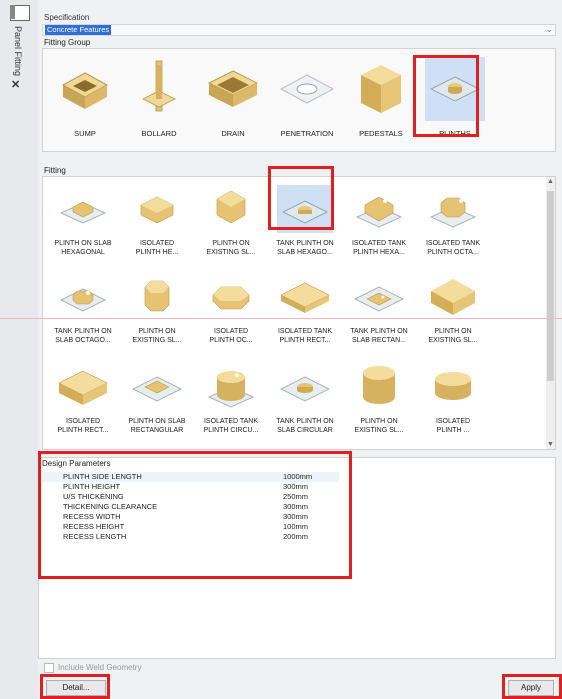 The height and width of the screenshot is (699, 562). What do you see at coordinates (305, 297) in the screenshot?
I see `isolated-tank-plinth-rect-icon` at bounding box center [305, 297].